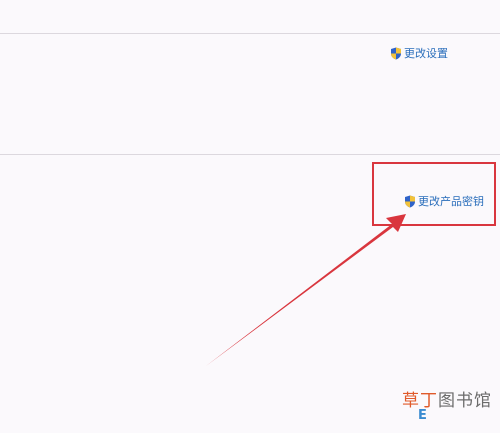 This screenshot has height=433, width=500. Describe the element at coordinates (465, 401) in the screenshot. I see `watermark-rest-text: 图书馆` at that location.